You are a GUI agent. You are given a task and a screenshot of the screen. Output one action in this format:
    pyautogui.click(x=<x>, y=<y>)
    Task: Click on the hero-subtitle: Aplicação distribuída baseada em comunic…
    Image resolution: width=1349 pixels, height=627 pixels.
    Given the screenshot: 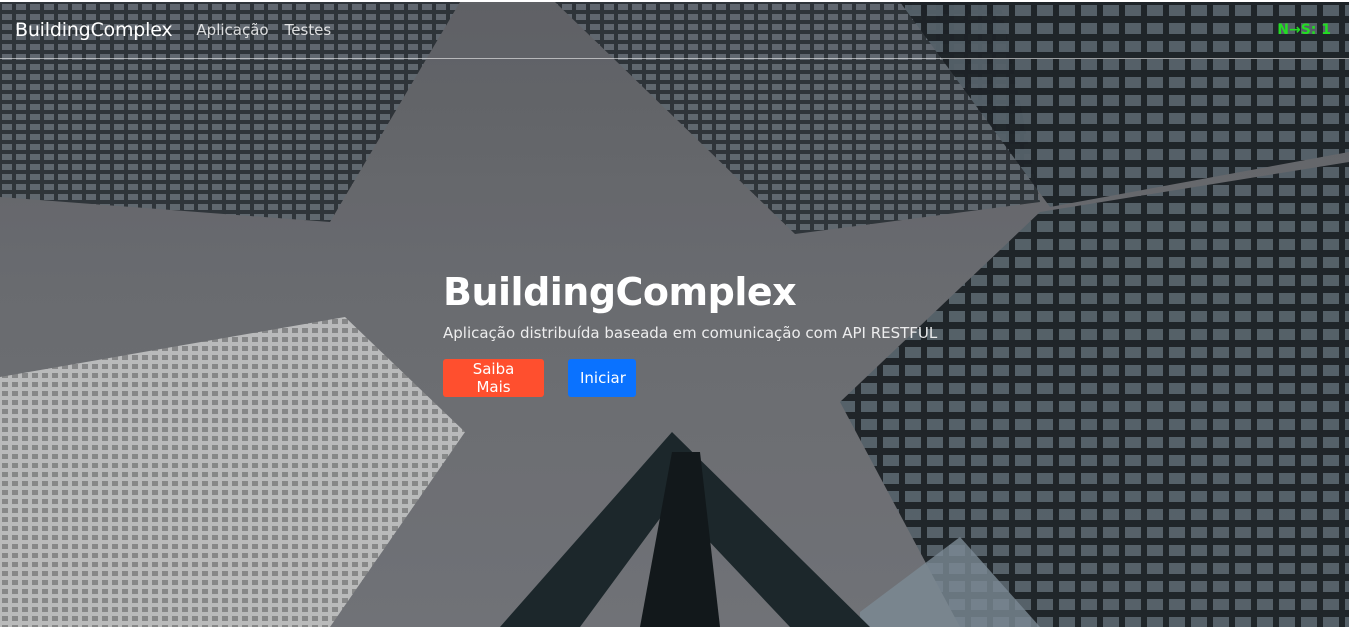 What is the action you would take?
    pyautogui.click(x=690, y=333)
    